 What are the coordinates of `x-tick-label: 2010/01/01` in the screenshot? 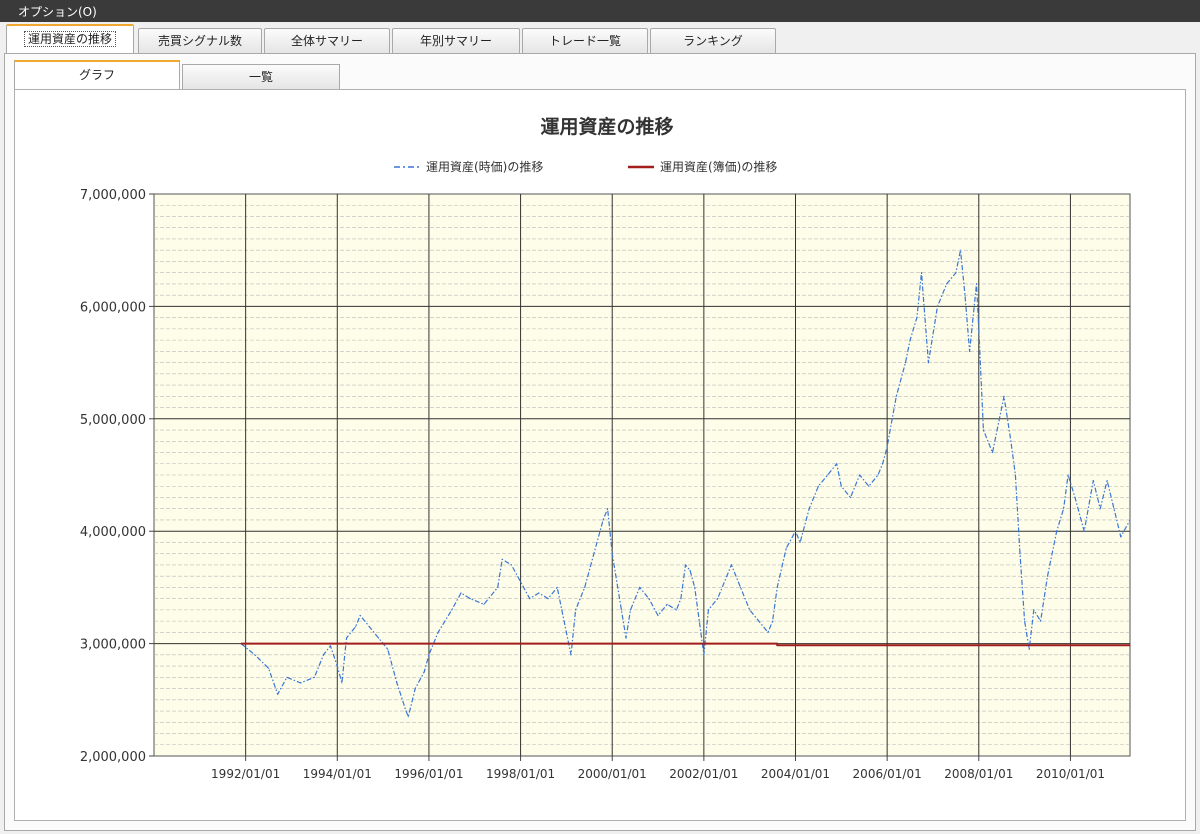 It's located at (1070, 774).